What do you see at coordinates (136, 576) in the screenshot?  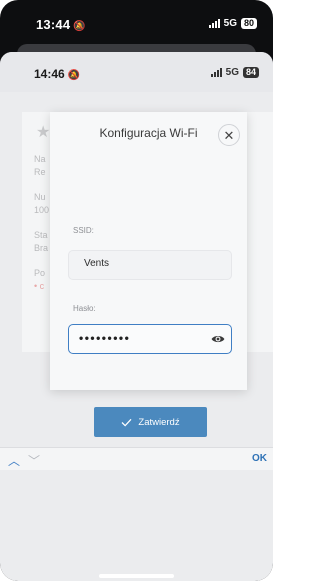 I see `home-indicator` at bounding box center [136, 576].